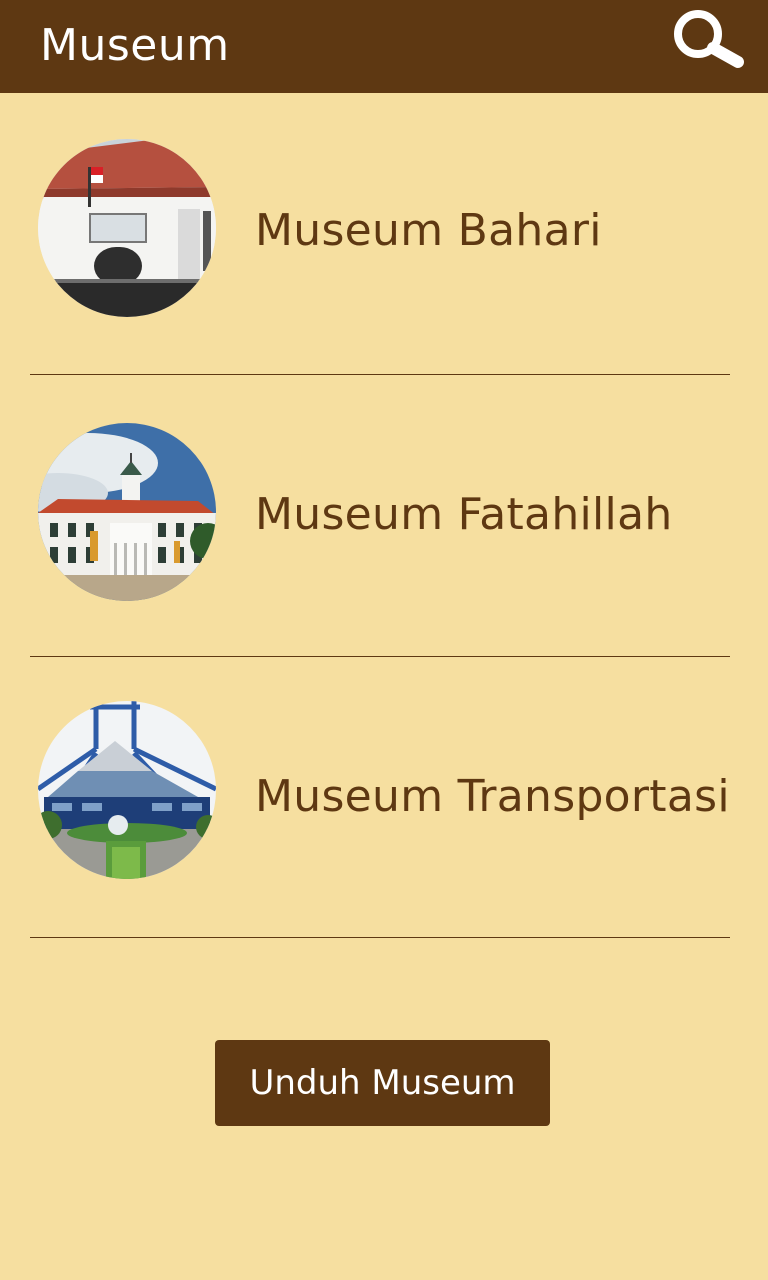 The image size is (768, 1280). I want to click on page-title: Museum, so click(135, 45).